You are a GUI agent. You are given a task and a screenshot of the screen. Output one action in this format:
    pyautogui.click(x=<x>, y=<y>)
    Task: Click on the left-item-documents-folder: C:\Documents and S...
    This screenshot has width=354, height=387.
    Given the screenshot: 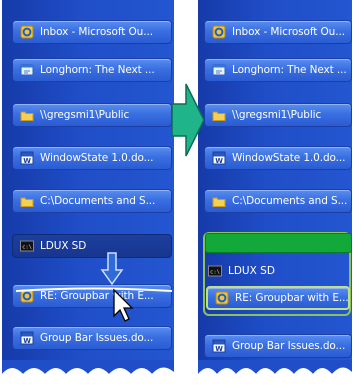 What is the action you would take?
    pyautogui.click(x=92, y=201)
    